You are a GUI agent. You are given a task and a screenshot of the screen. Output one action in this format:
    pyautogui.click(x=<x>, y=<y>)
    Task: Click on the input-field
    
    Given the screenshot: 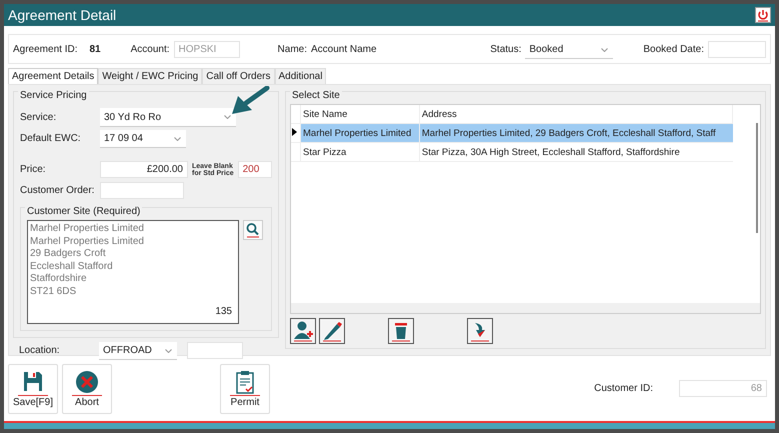 What is the action you would take?
    pyautogui.click(x=215, y=350)
    